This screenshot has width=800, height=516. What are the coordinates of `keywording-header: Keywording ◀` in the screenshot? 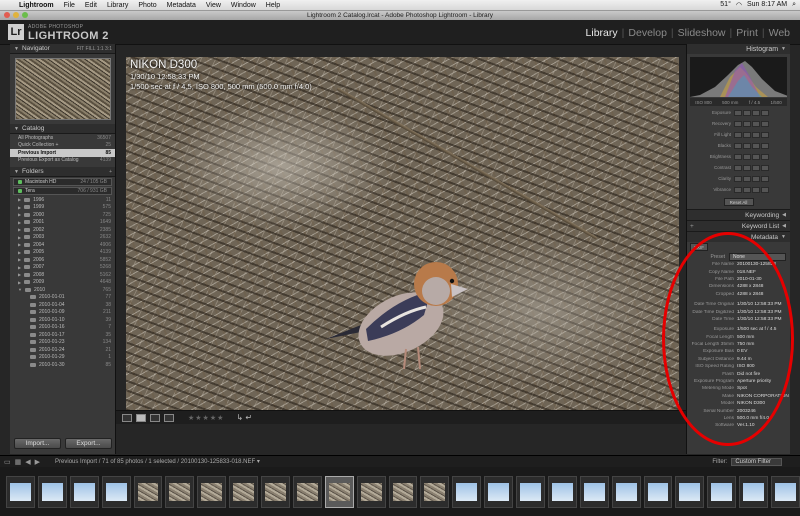 It's located at (738, 214).